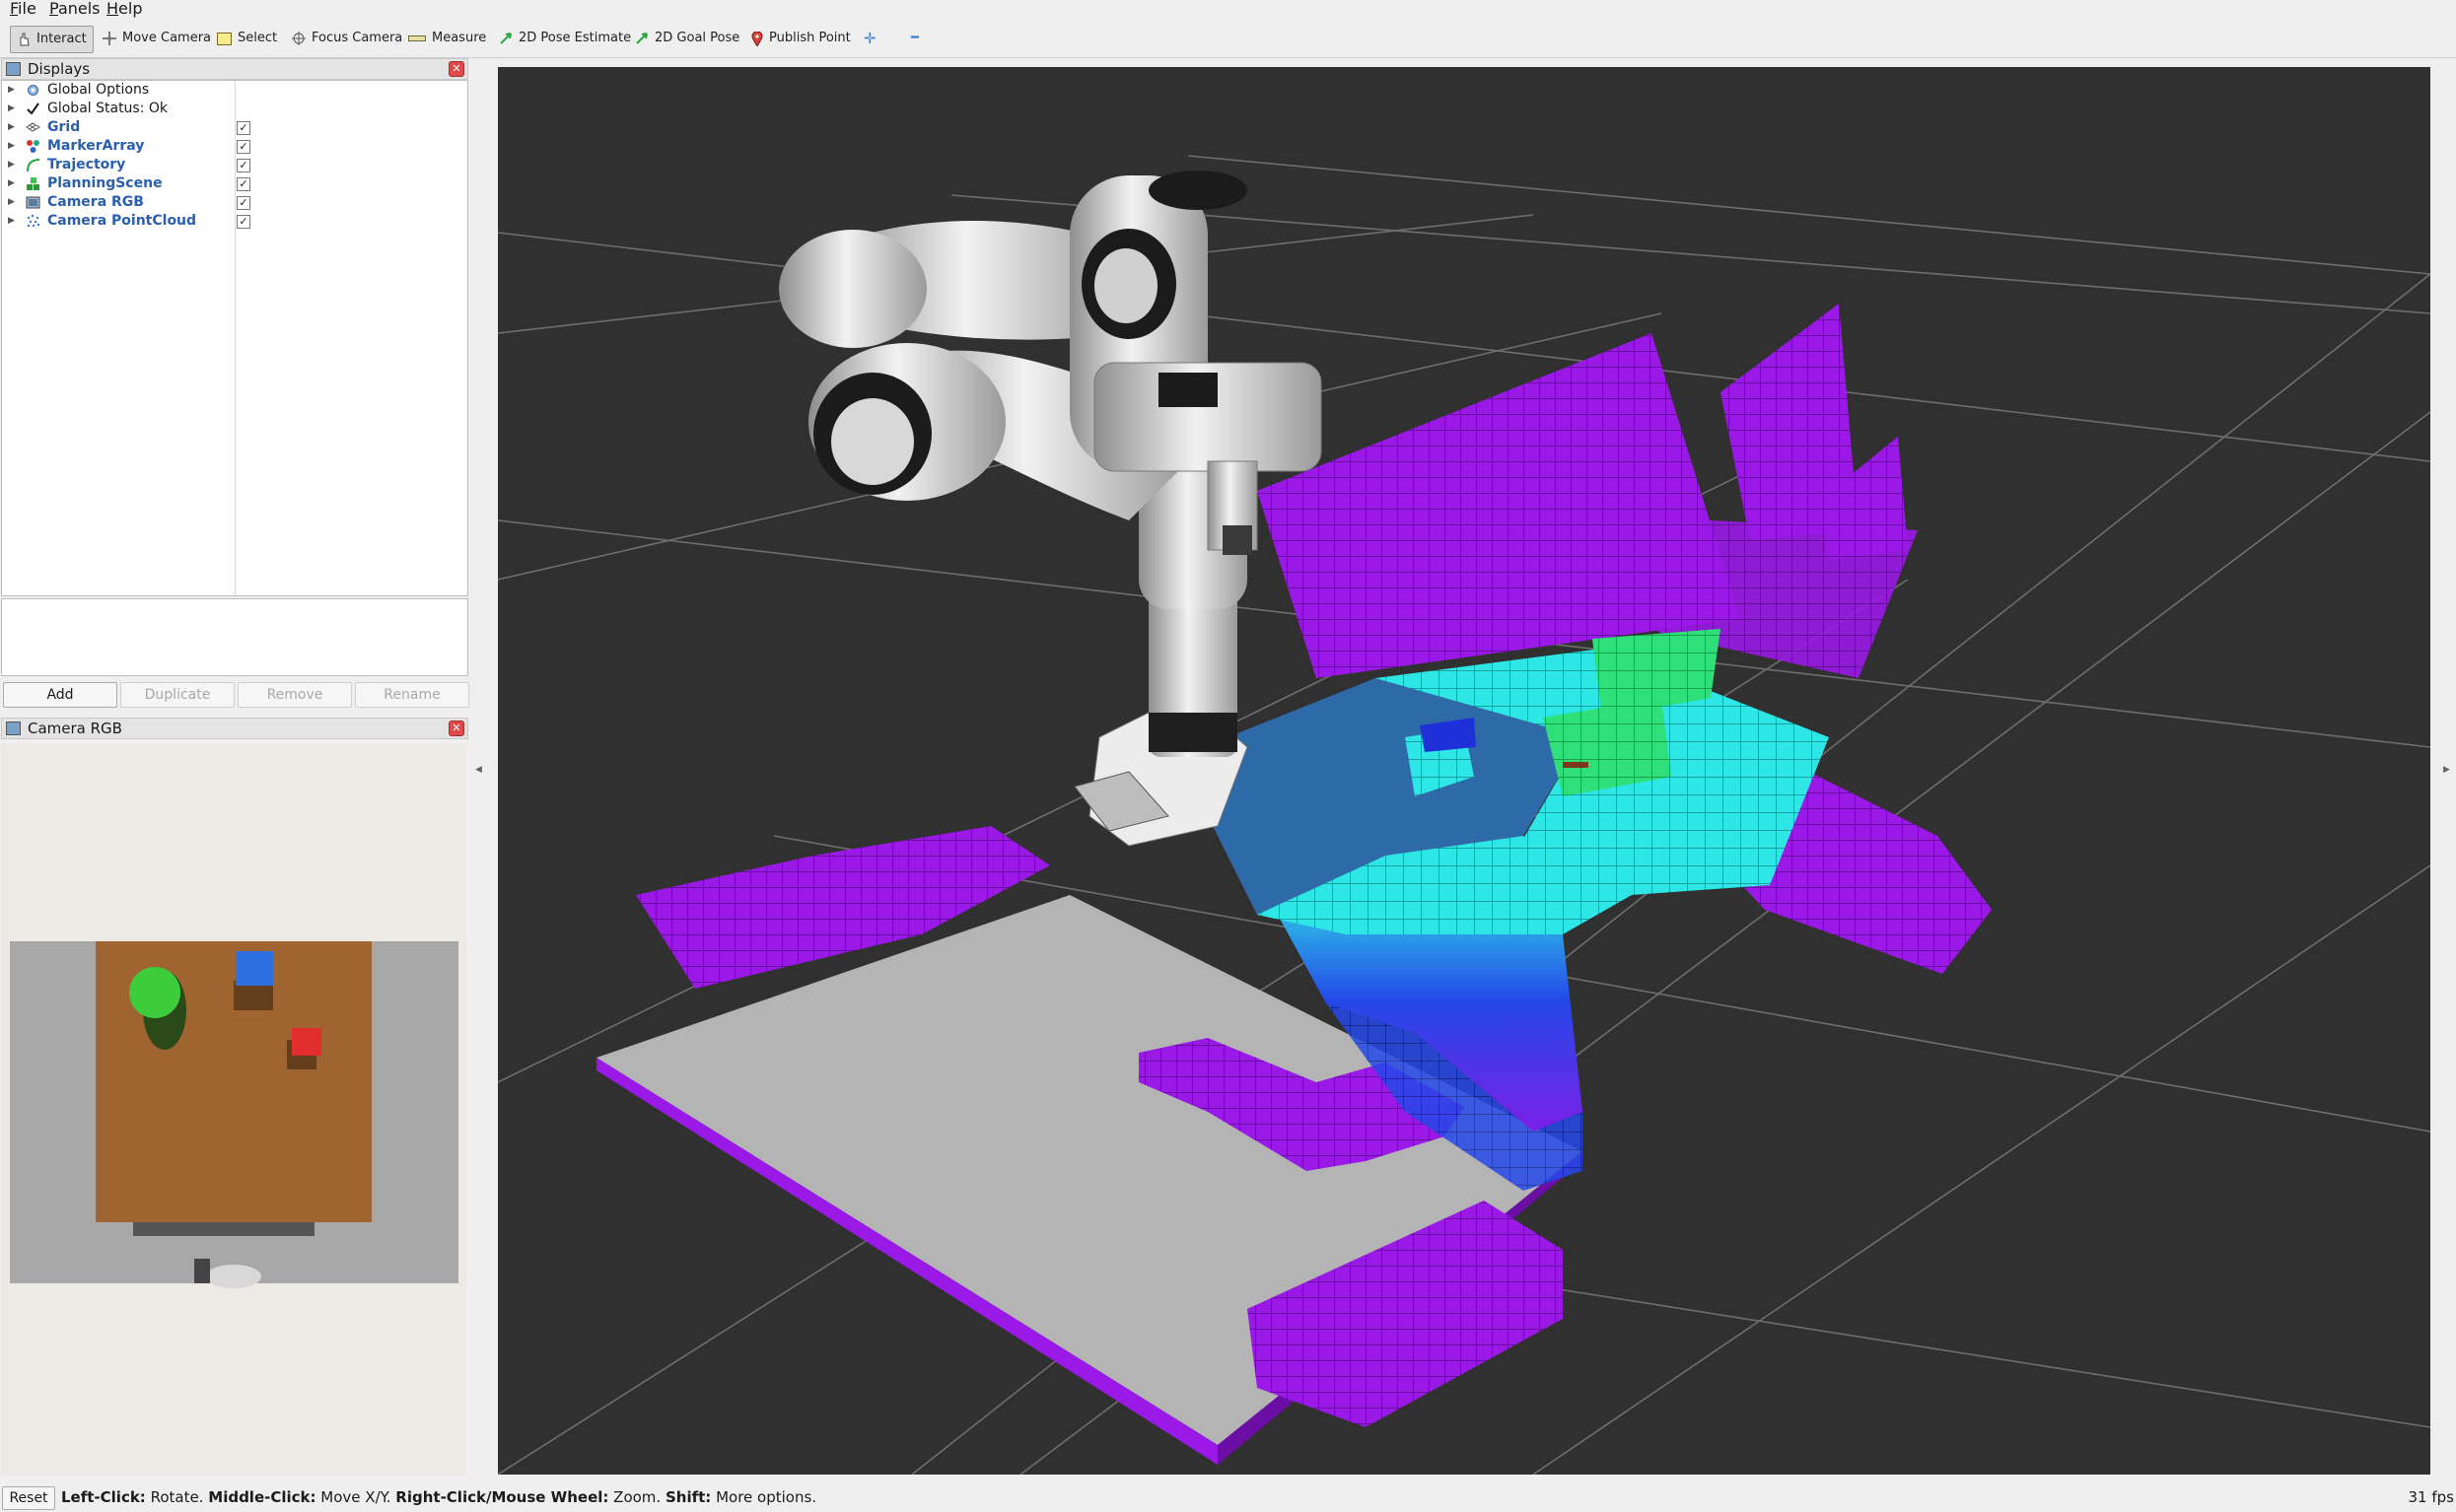 This screenshot has height=1512, width=2456. I want to click on move-camera-tool-button: Move Camera, so click(157, 39).